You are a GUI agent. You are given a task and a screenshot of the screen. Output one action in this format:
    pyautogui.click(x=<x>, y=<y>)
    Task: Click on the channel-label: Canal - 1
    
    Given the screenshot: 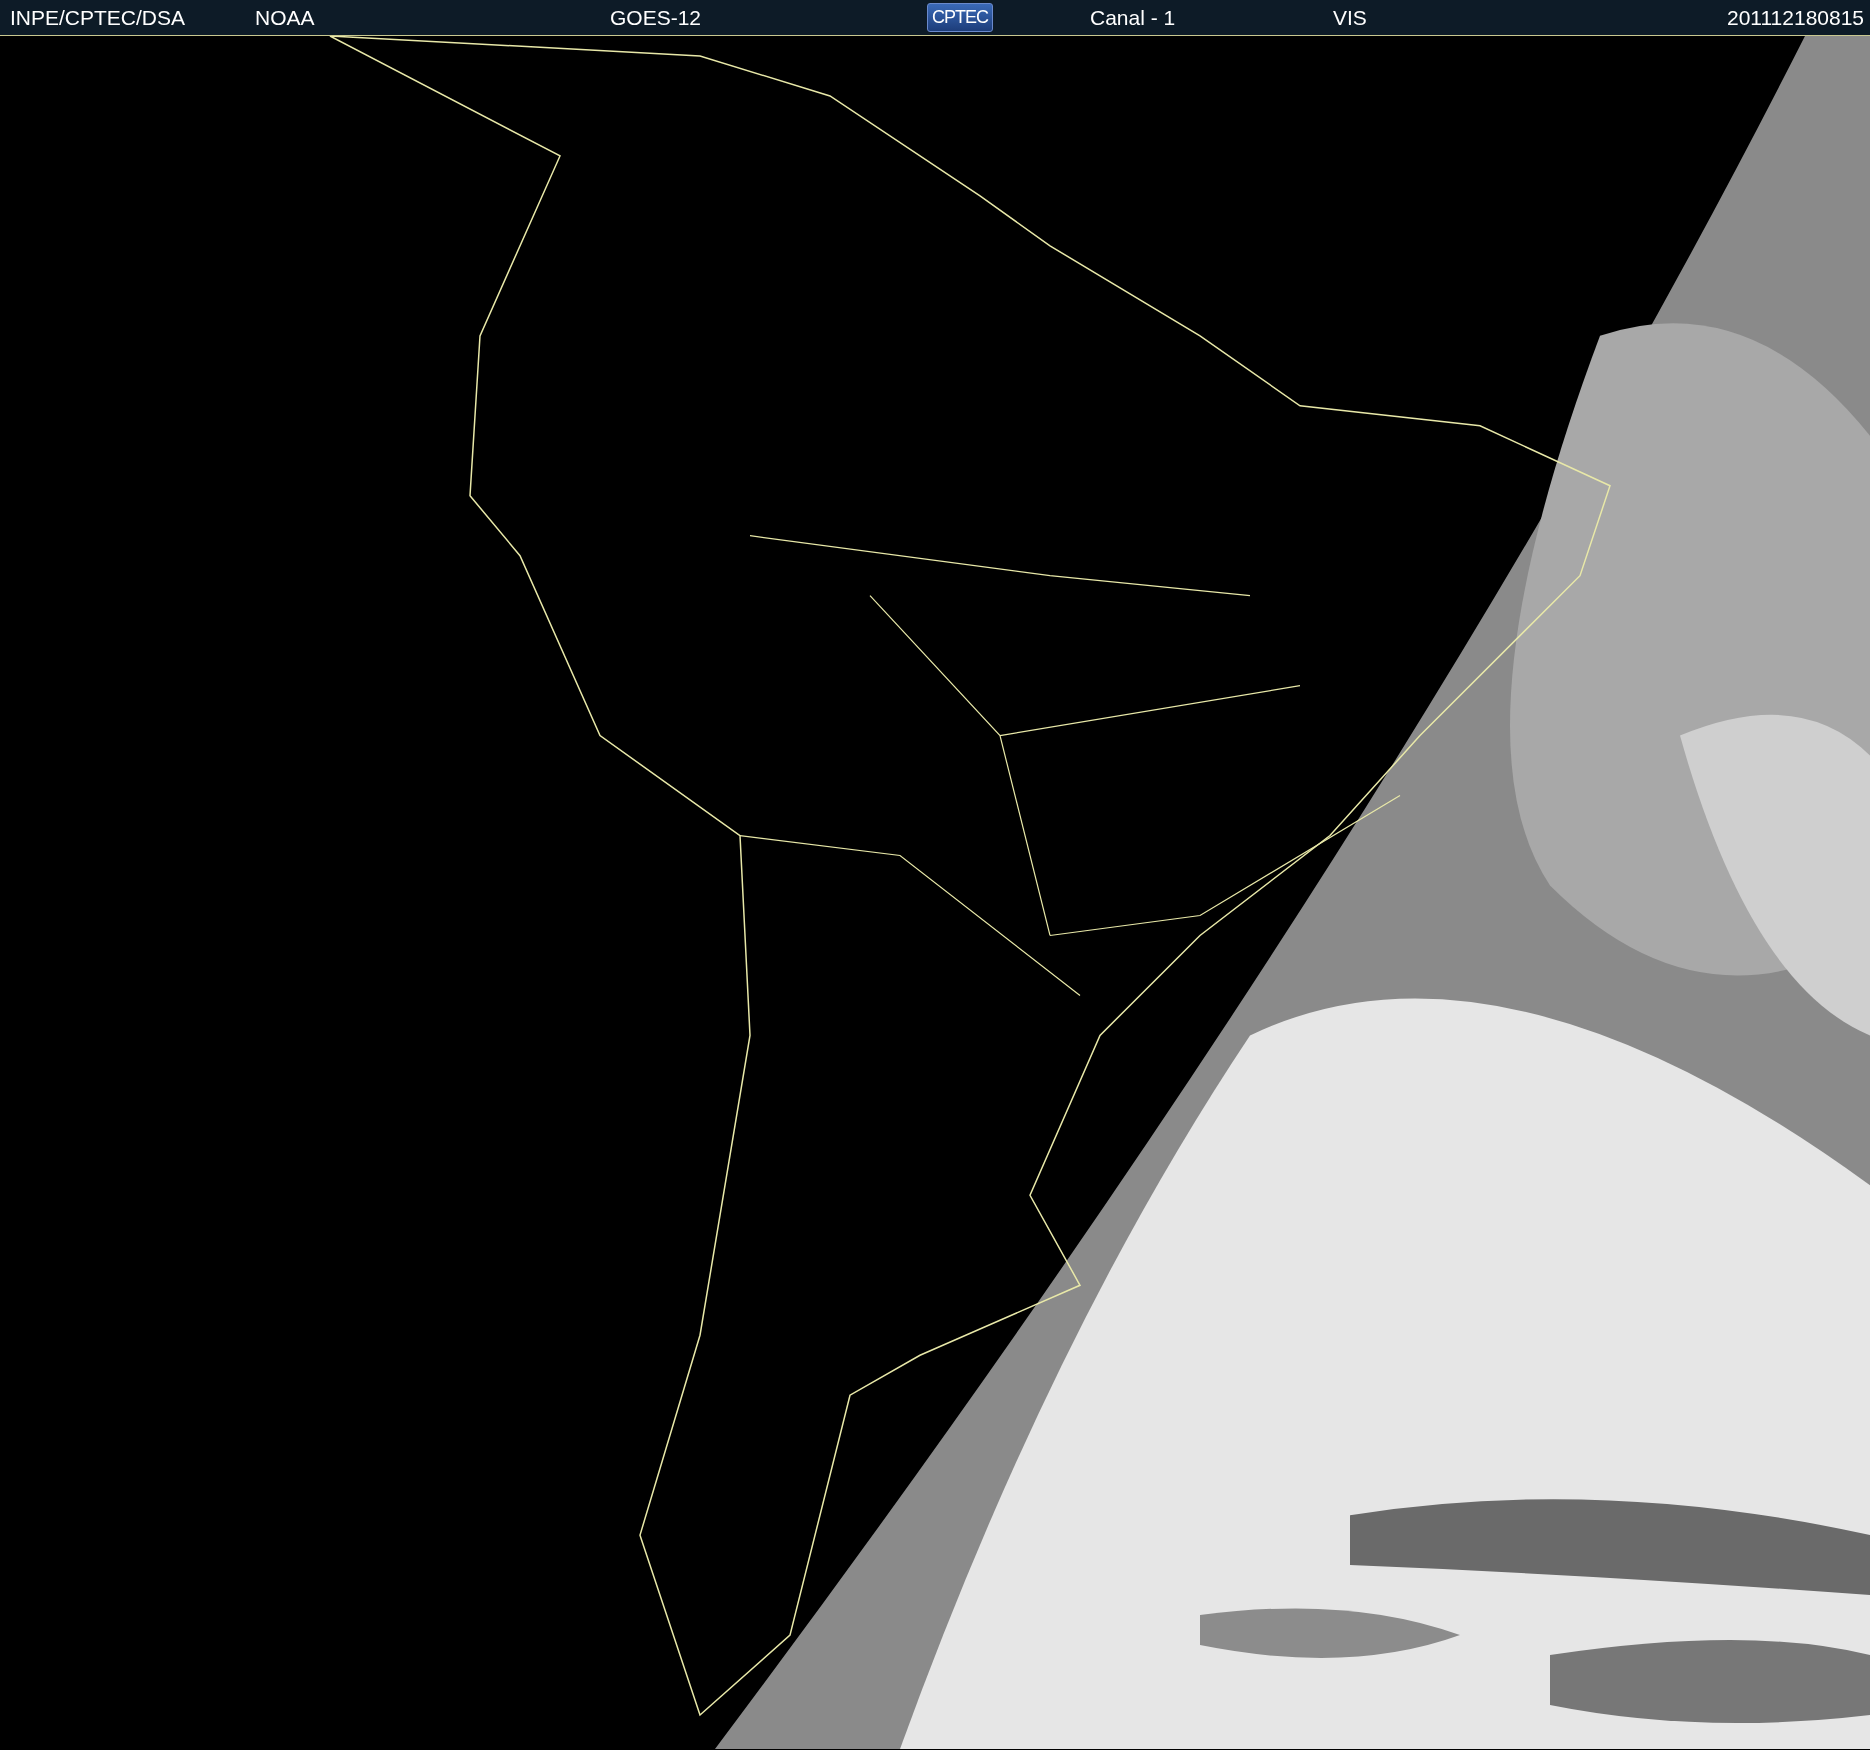 What is the action you would take?
    pyautogui.click(x=1133, y=17)
    